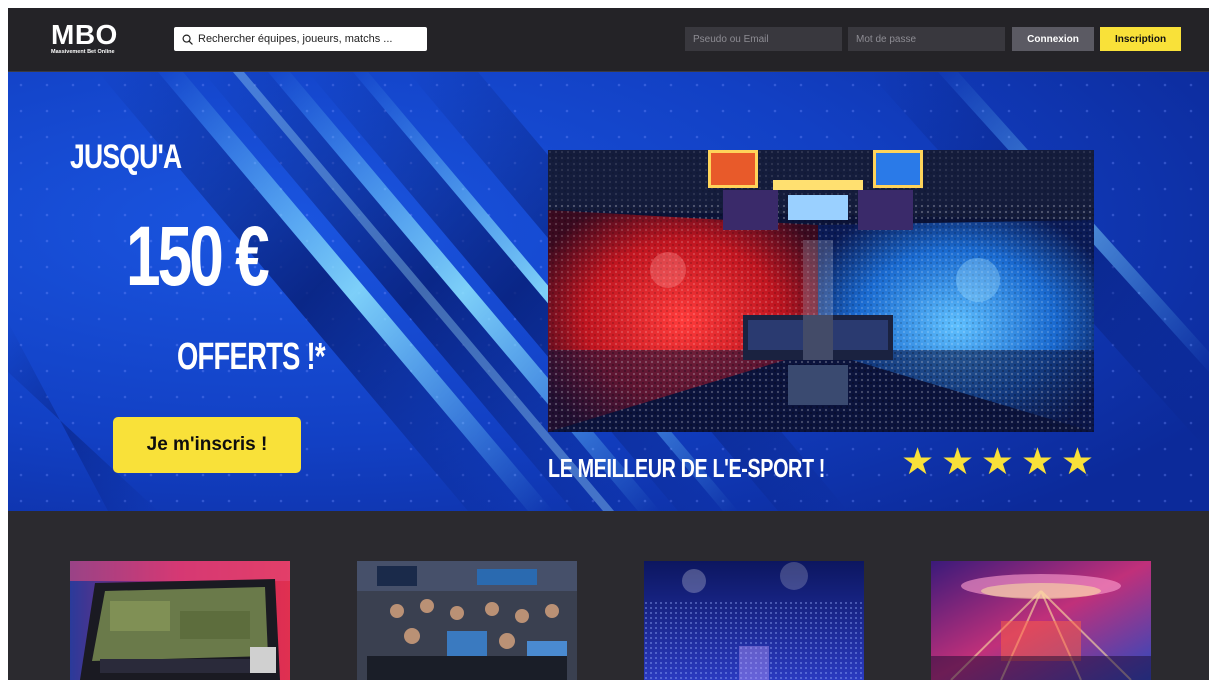 This screenshot has height=680, width=1209. Describe the element at coordinates (198, 256) in the screenshot. I see `hero-bonus-amount: 150 €` at that location.